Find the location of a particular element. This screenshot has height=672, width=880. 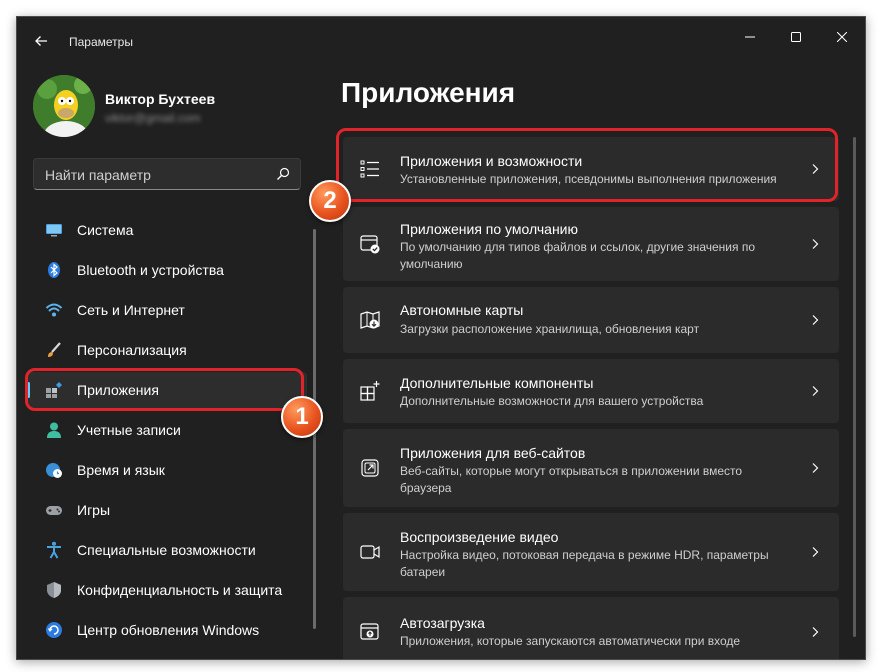

avatar-image-icon is located at coordinates (64, 106).